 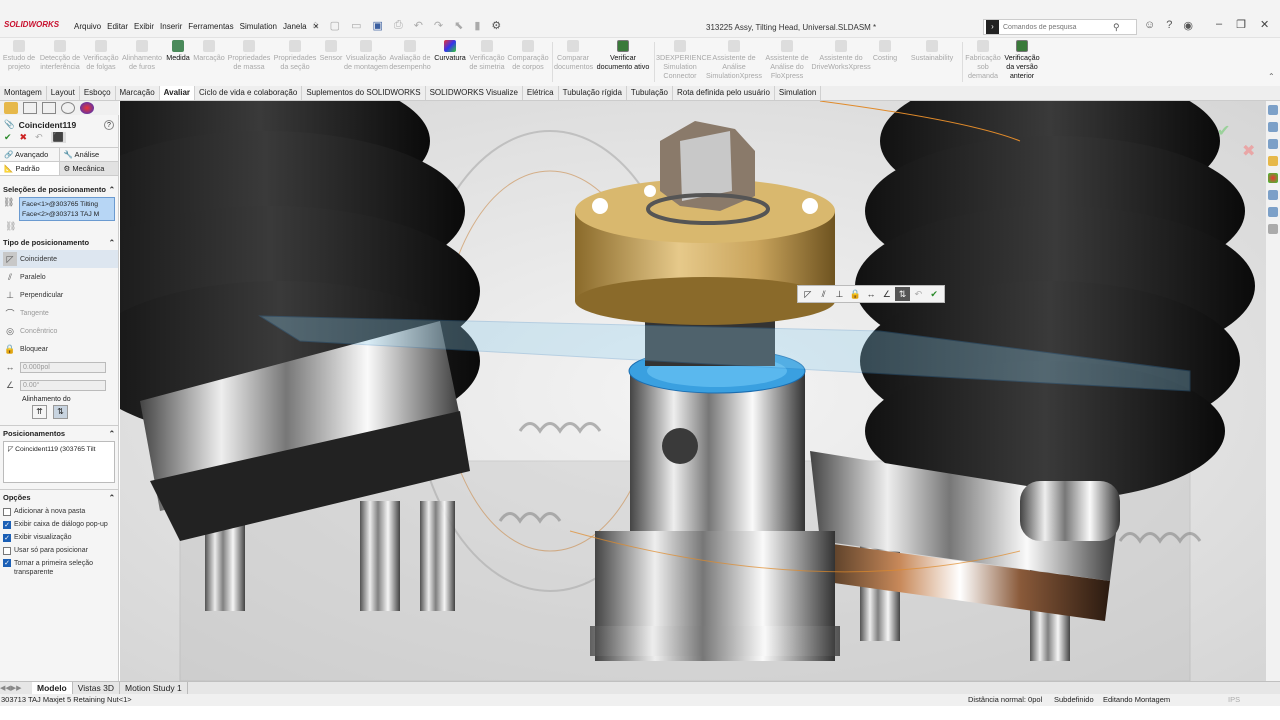 I want to click on tool-compare-bodies: Comparação de corpos, so click(x=528, y=55).